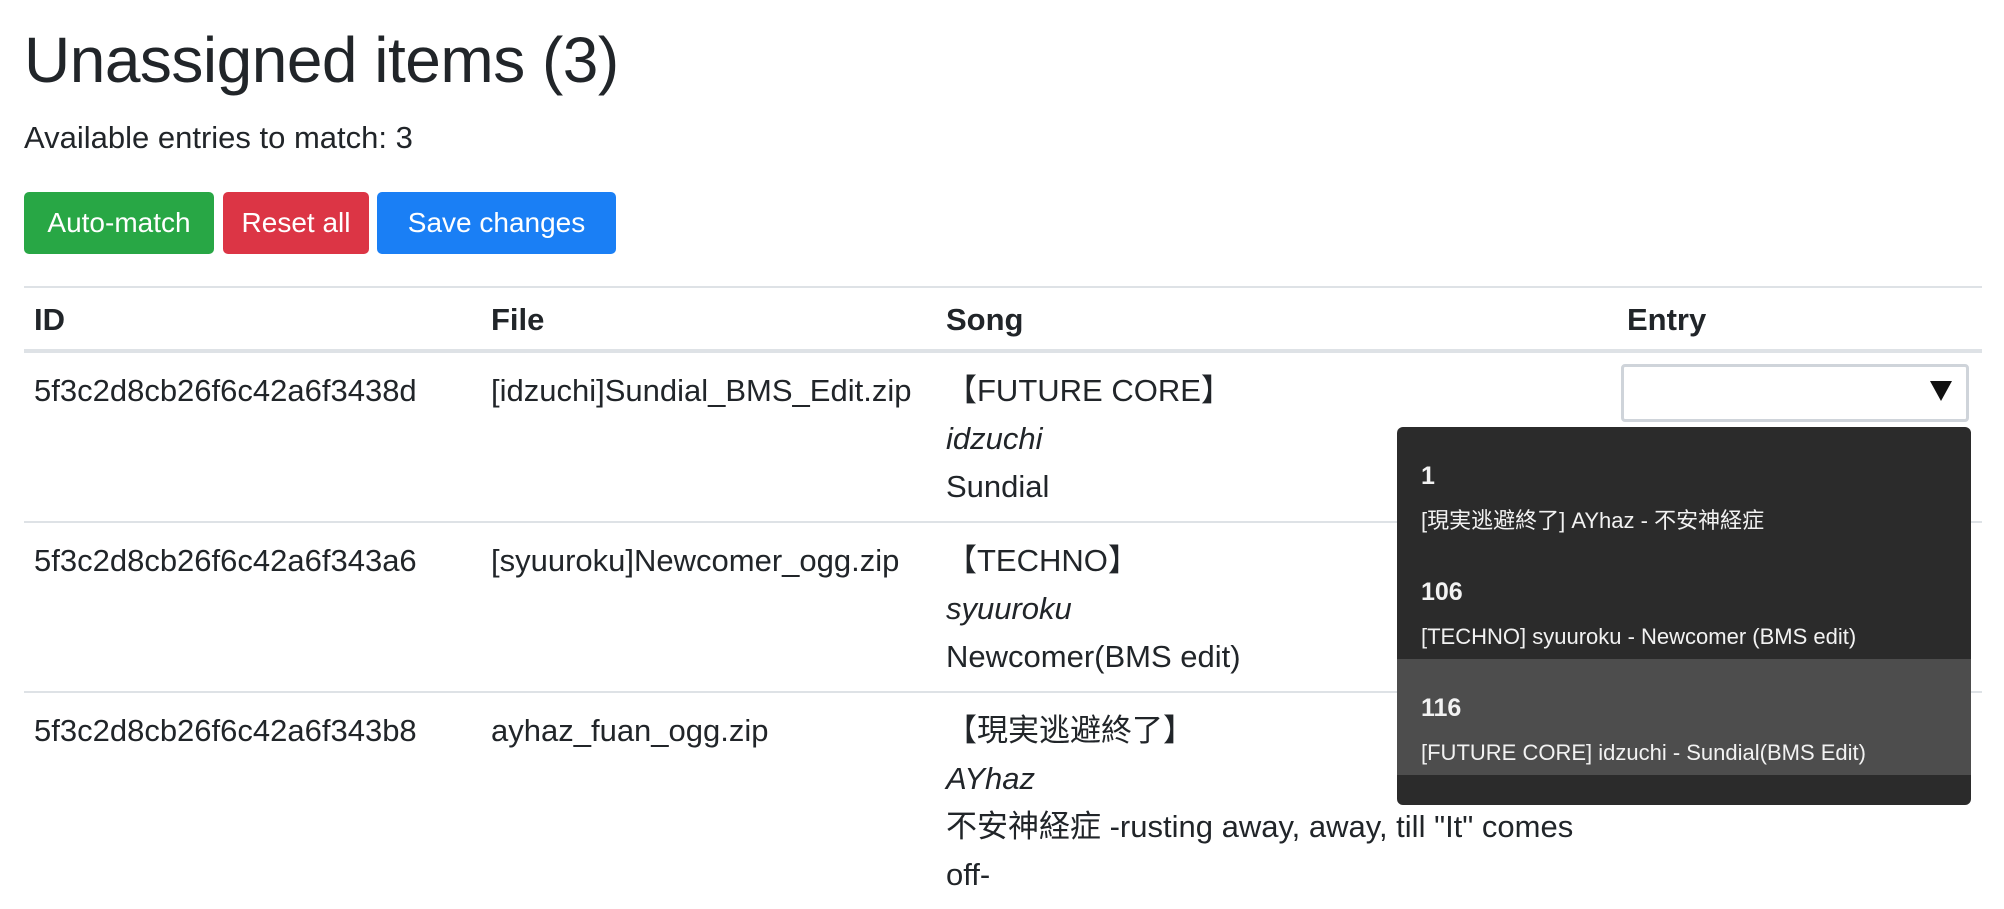 The height and width of the screenshot is (909, 2004). What do you see at coordinates (296, 223) in the screenshot?
I see `reset-all-button: Reset all` at bounding box center [296, 223].